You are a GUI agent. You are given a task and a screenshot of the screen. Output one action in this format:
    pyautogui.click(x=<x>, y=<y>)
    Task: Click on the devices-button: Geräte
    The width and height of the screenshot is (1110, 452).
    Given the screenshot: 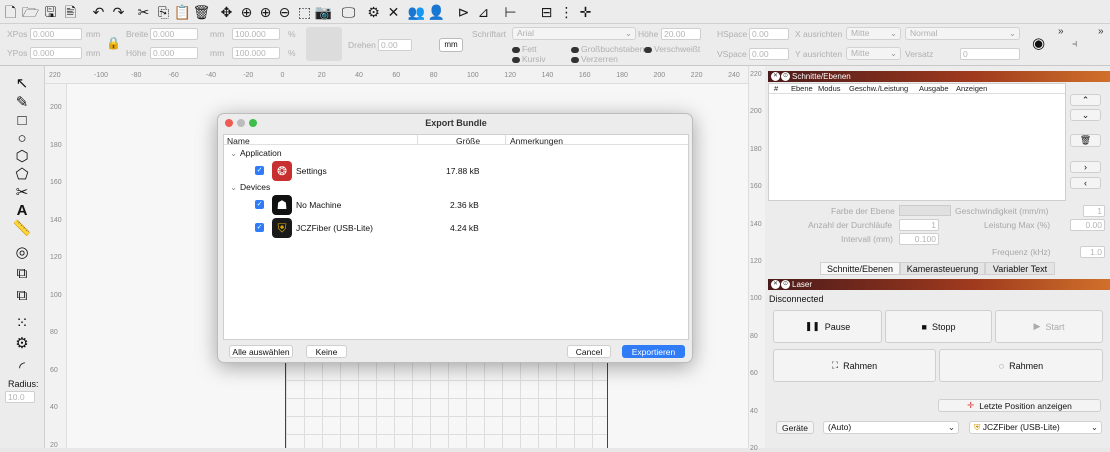 What is the action you would take?
    pyautogui.click(x=795, y=427)
    